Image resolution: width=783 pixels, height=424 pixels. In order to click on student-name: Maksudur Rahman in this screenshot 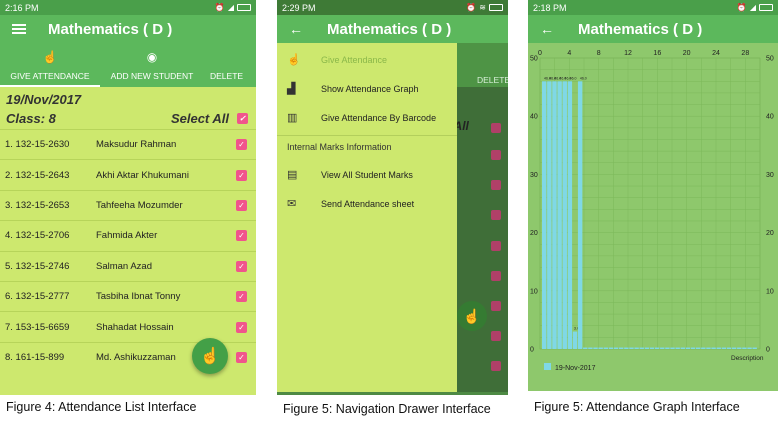, I will do `click(136, 145)`.